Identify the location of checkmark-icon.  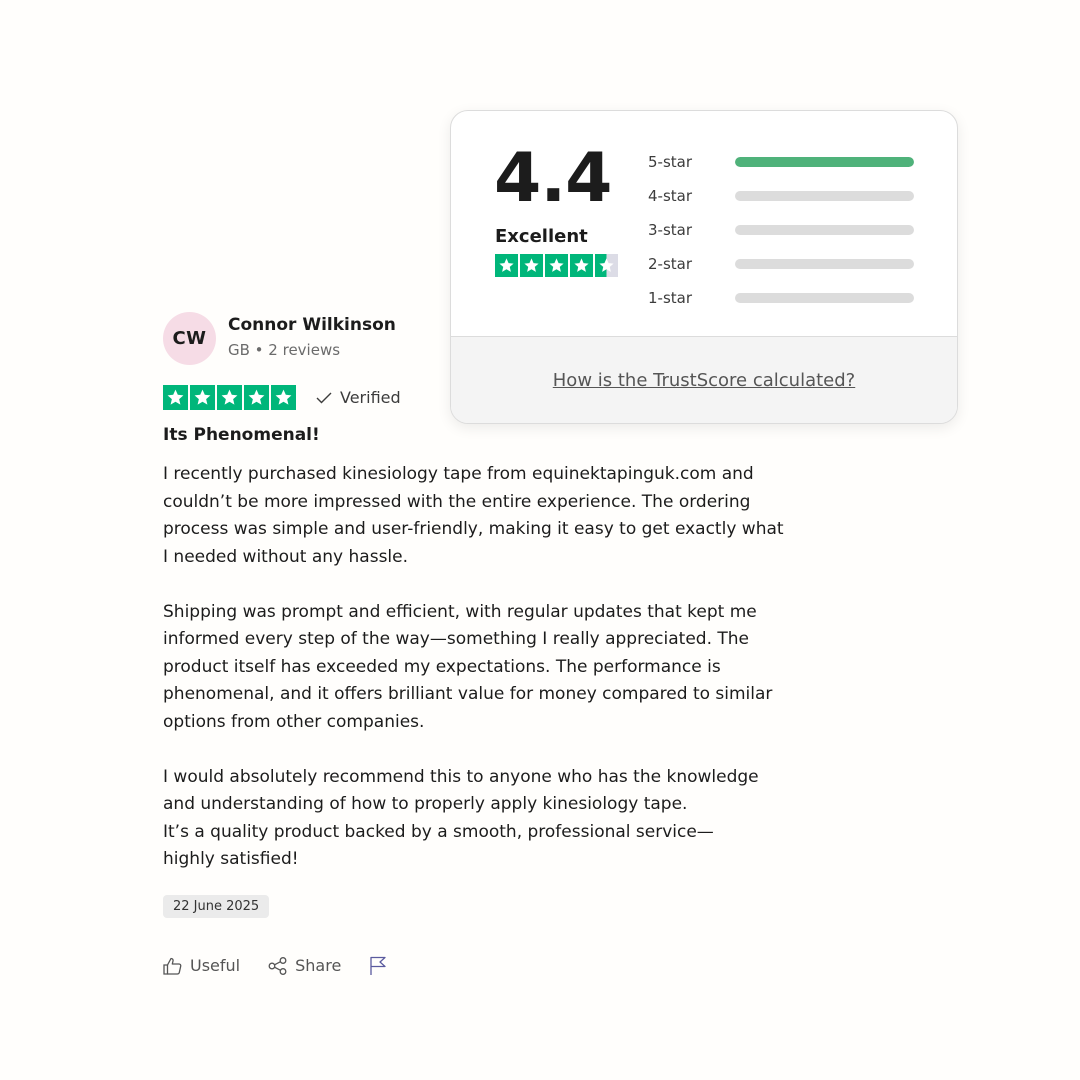
(324, 397).